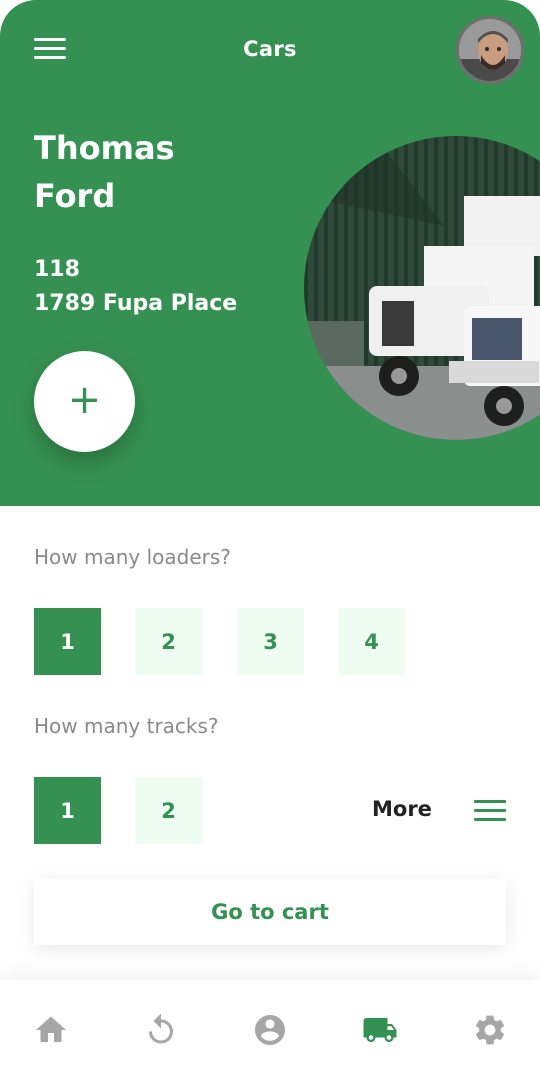 The image size is (540, 1080). Describe the element at coordinates (136, 286) in the screenshot. I see `customer-address: 118 1789 Fupa Place` at that location.